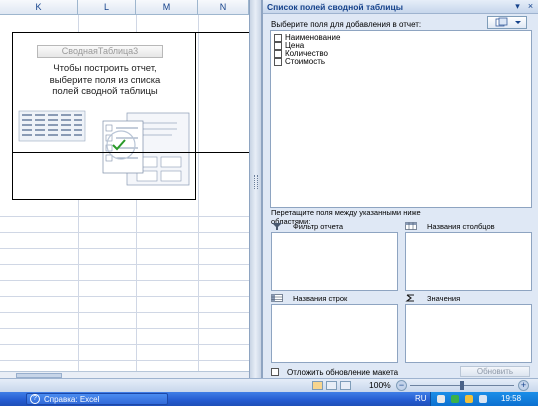 The width and height of the screenshot is (538, 406). I want to click on layout-options-button, so click(507, 22).